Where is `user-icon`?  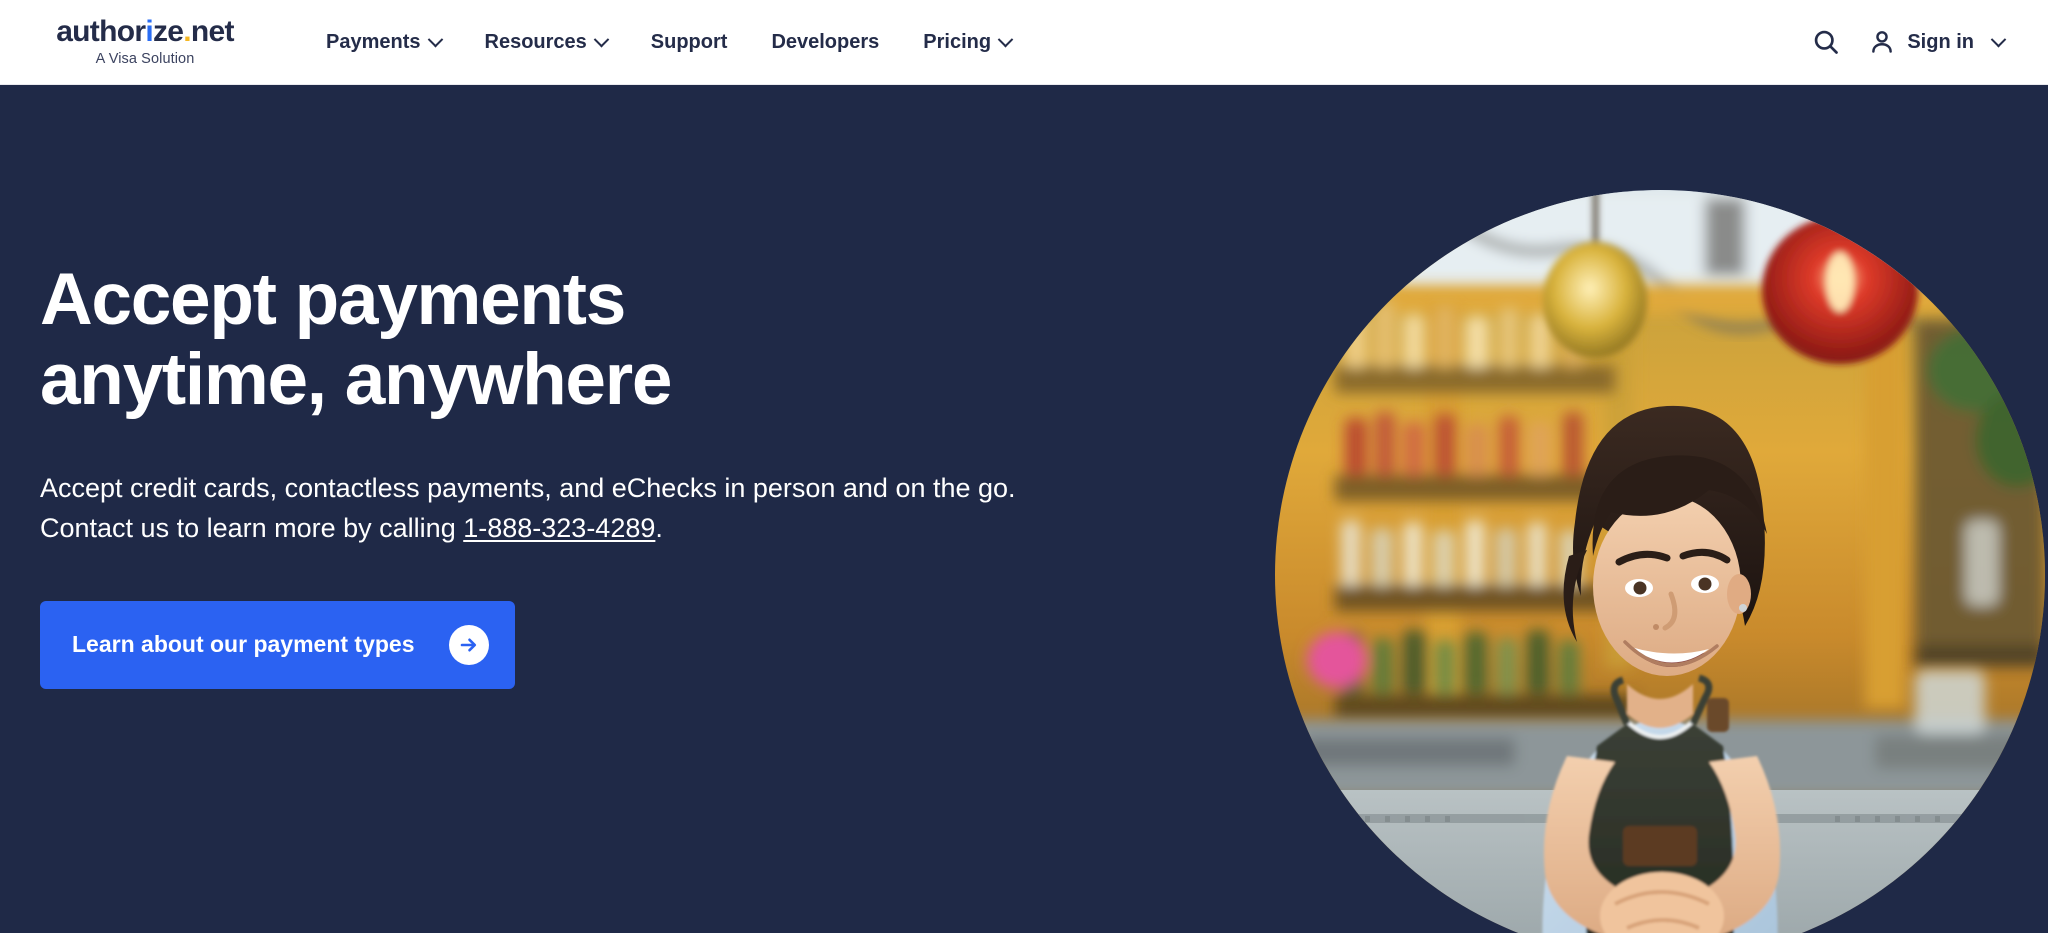 user-icon is located at coordinates (1882, 42).